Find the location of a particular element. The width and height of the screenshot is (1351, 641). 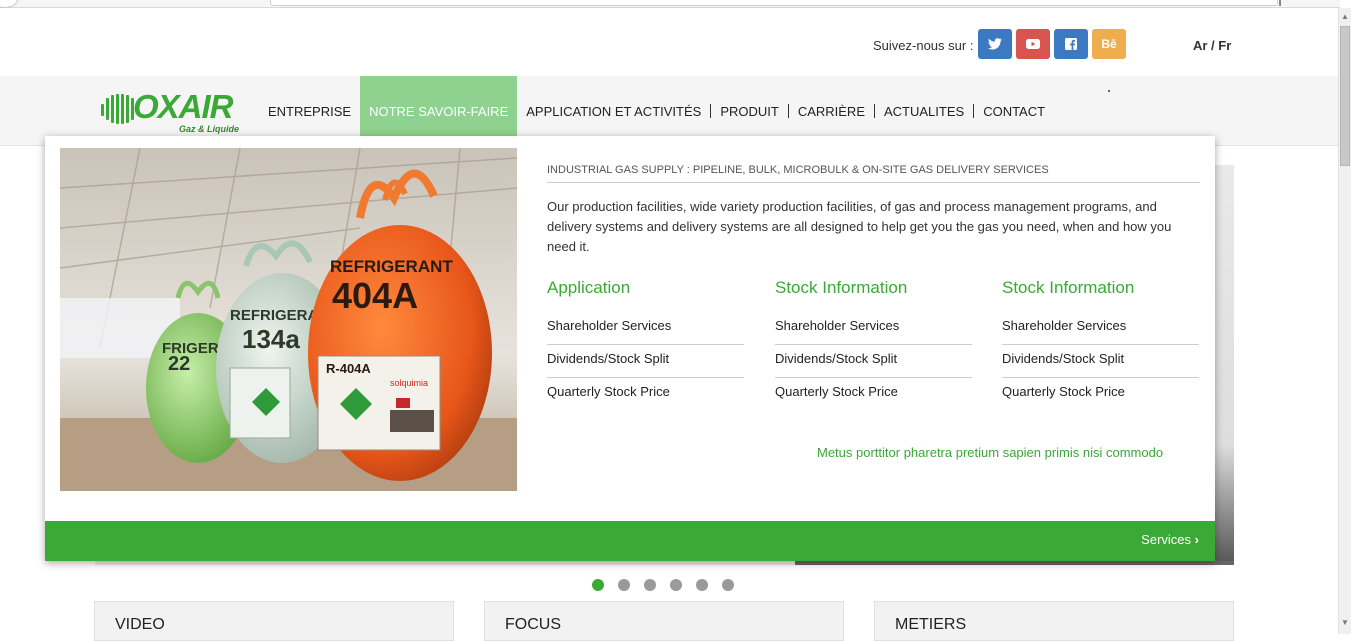

twitter-icon is located at coordinates (995, 44).